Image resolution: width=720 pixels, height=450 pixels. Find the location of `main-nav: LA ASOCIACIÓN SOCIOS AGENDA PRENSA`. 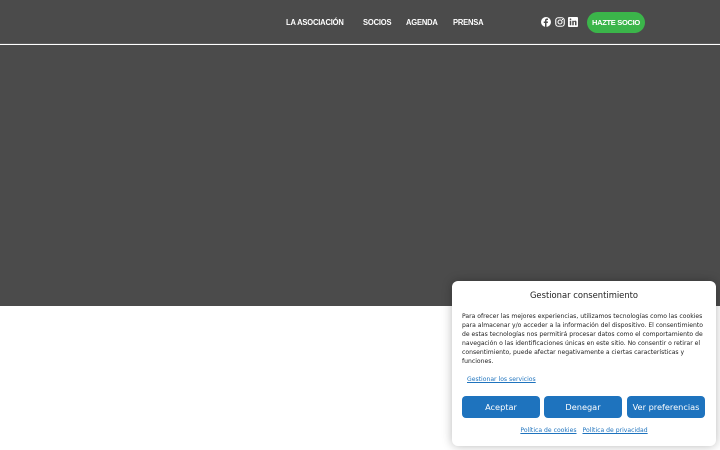

main-nav: LA ASOCIACIÓN SOCIOS AGENDA PRENSA is located at coordinates (392, 22).